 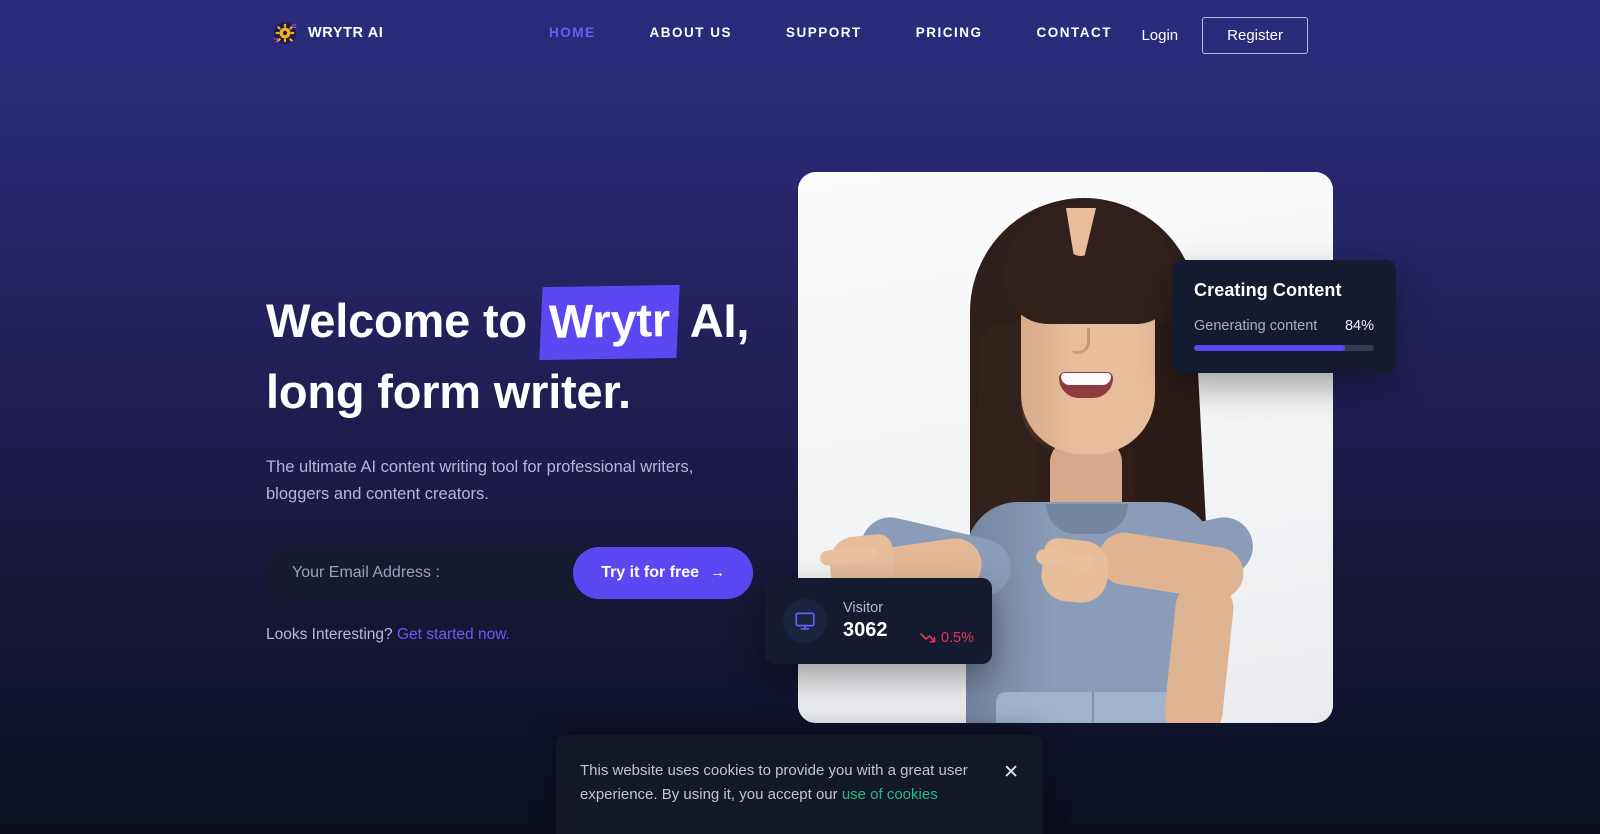 What do you see at coordinates (572, 32) in the screenshot?
I see `nav-link-home: HOME` at bounding box center [572, 32].